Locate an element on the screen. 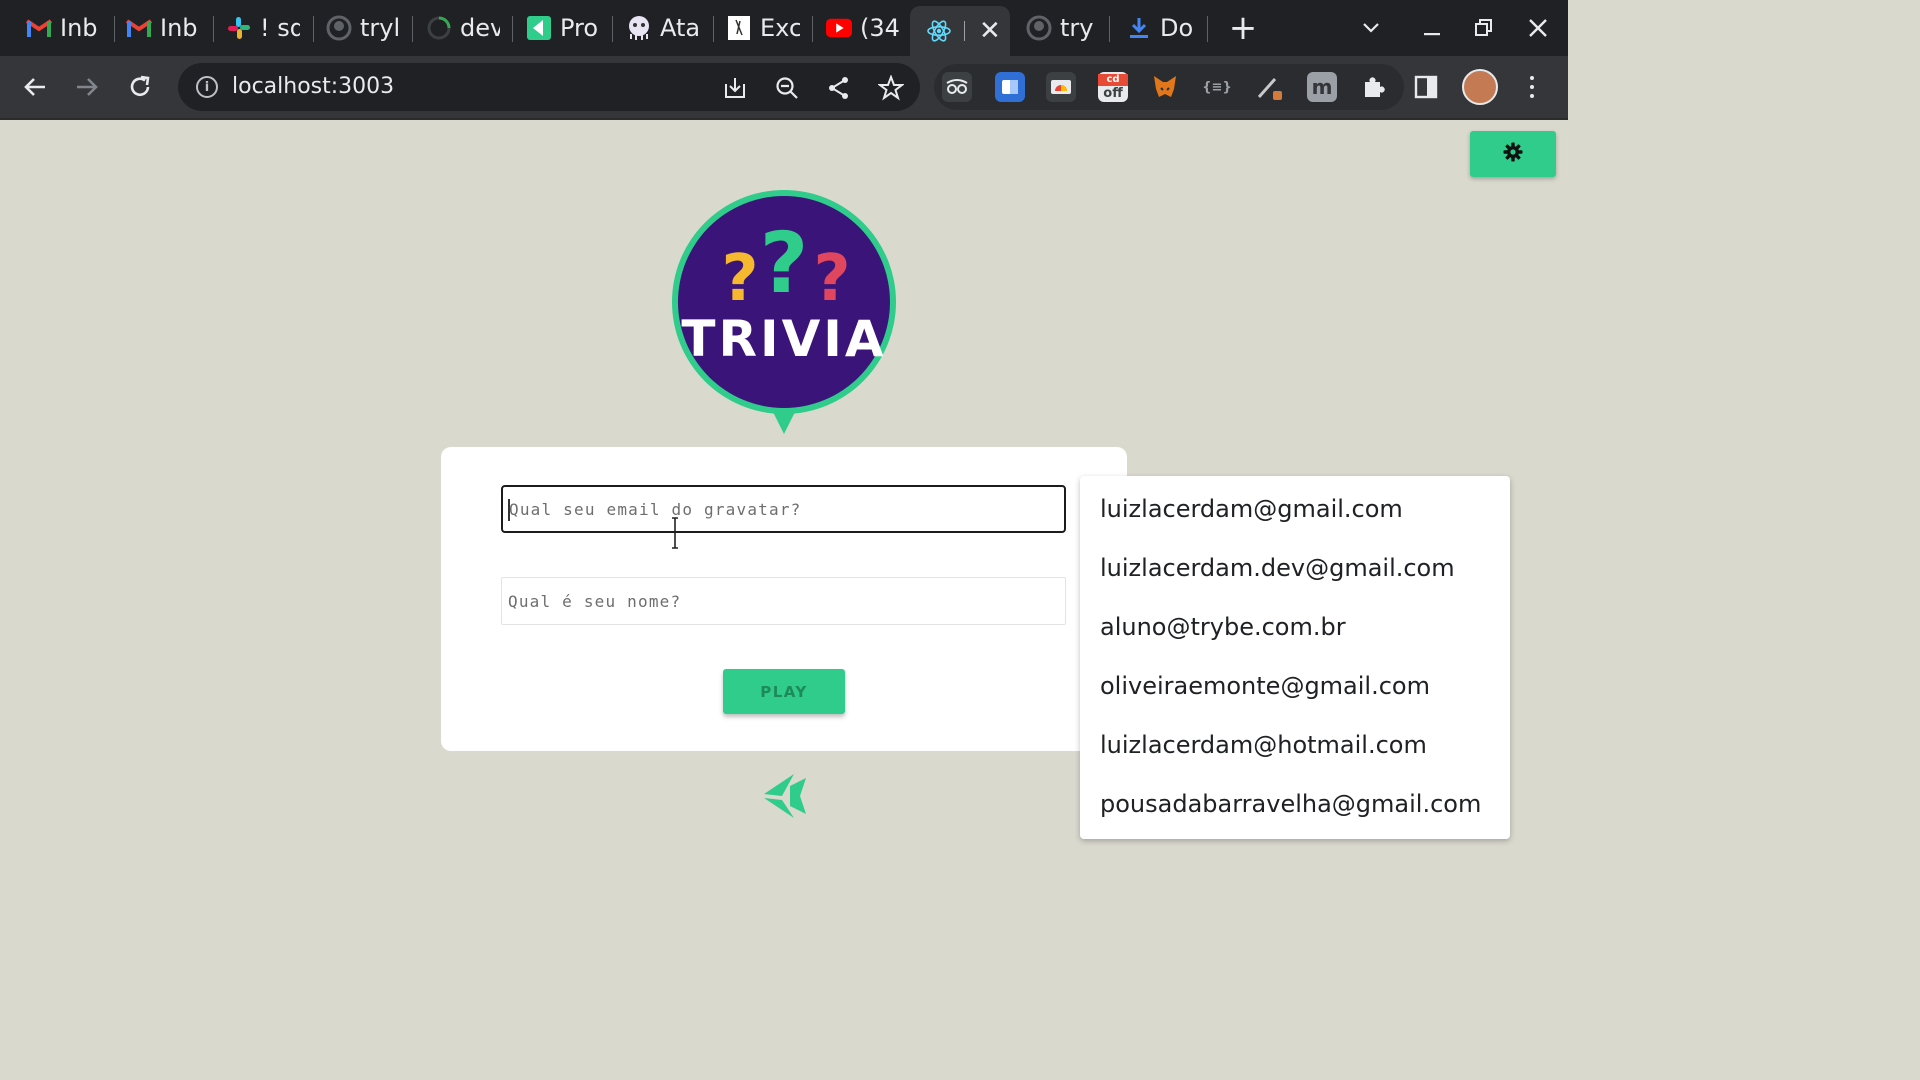  bookmark-star-icon is located at coordinates (891, 88).